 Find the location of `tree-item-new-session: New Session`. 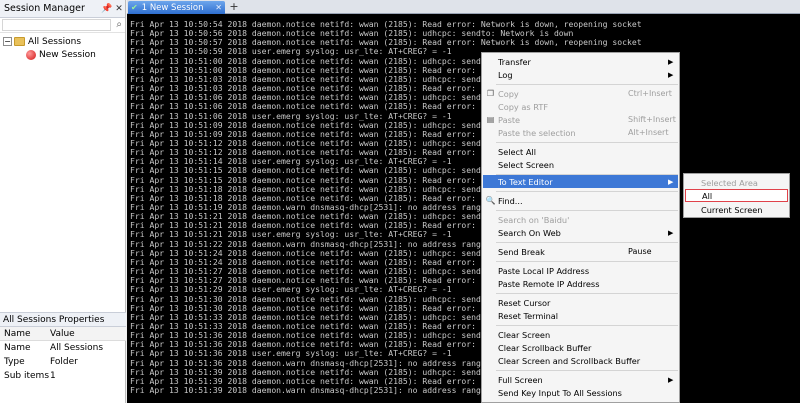

tree-item-new-session: New Session is located at coordinates (62, 54).